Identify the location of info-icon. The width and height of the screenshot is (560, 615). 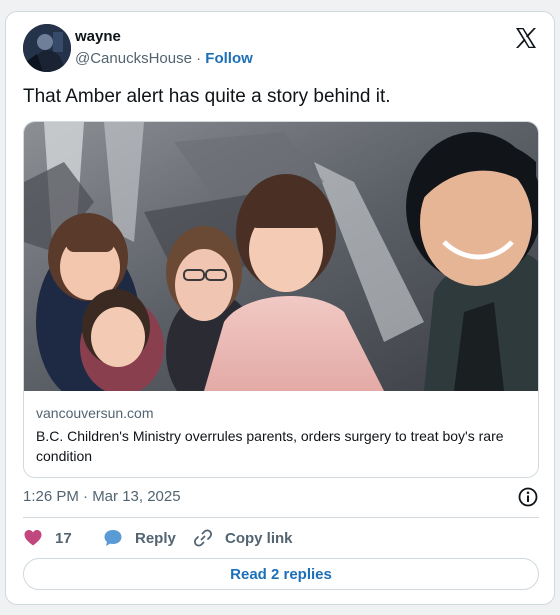
(528, 497).